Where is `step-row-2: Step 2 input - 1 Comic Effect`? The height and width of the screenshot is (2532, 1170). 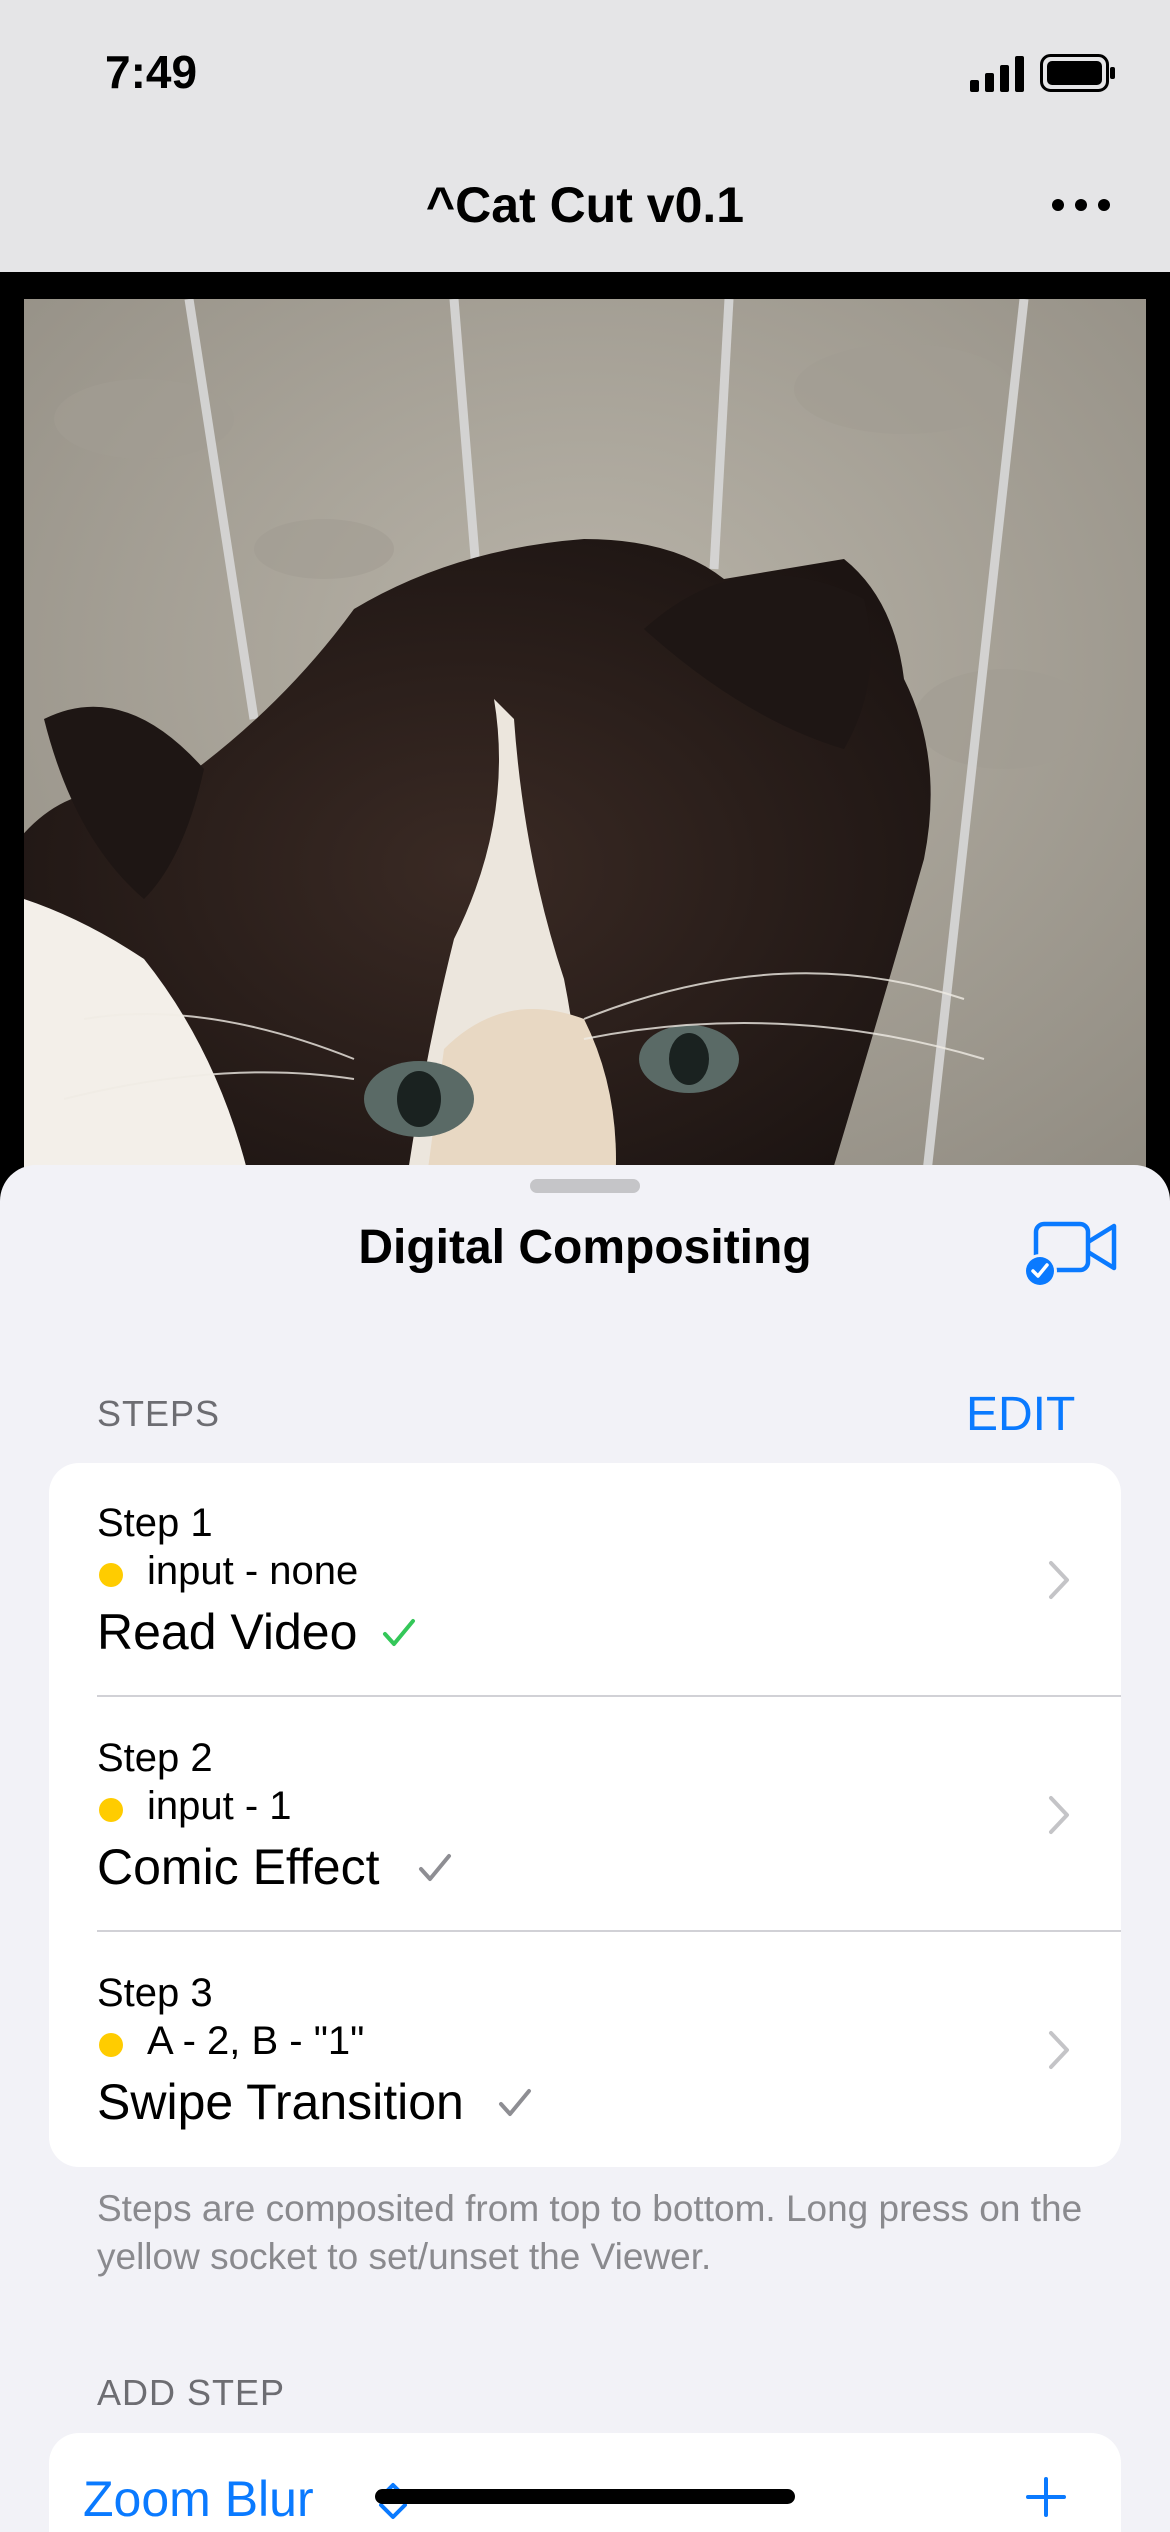
step-row-2: Step 2 input - 1 Comic Effect is located at coordinates (585, 1815).